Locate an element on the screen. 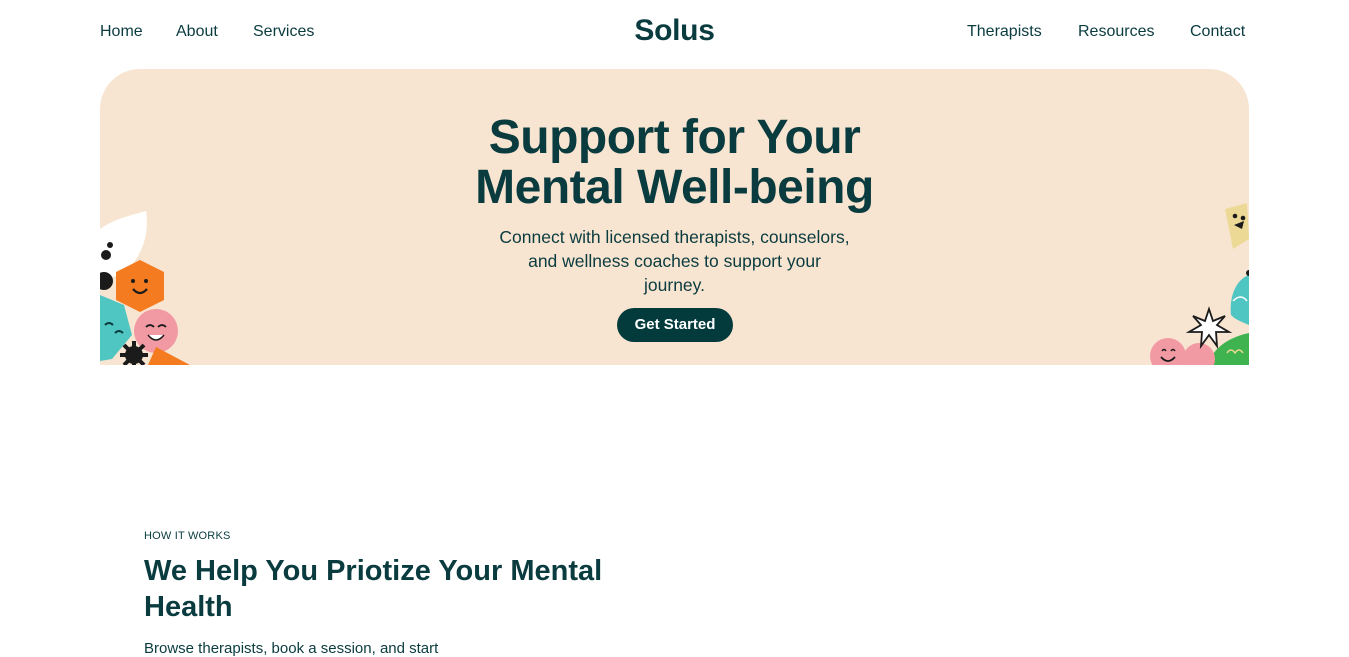  hero-title-line-2: Mental Well-being is located at coordinates (674, 187).